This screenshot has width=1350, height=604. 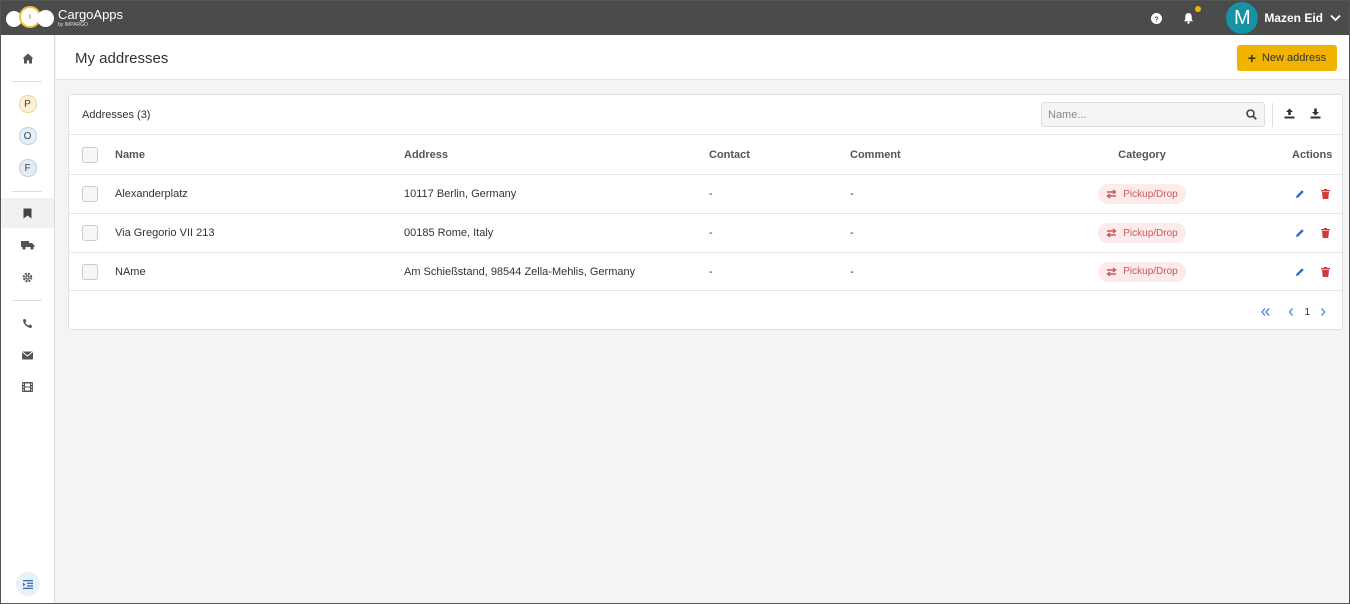 What do you see at coordinates (875, 154) in the screenshot?
I see `column-header-comment: Comment` at bounding box center [875, 154].